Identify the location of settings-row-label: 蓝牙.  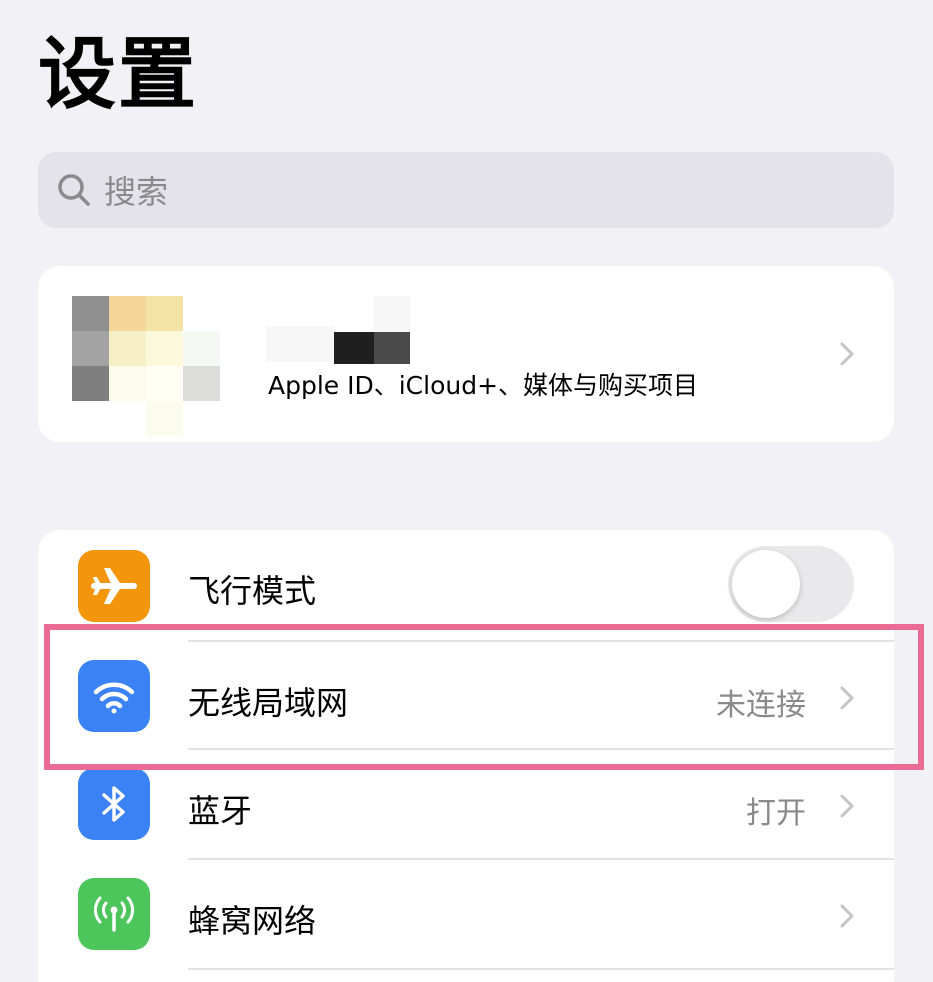
(220, 811).